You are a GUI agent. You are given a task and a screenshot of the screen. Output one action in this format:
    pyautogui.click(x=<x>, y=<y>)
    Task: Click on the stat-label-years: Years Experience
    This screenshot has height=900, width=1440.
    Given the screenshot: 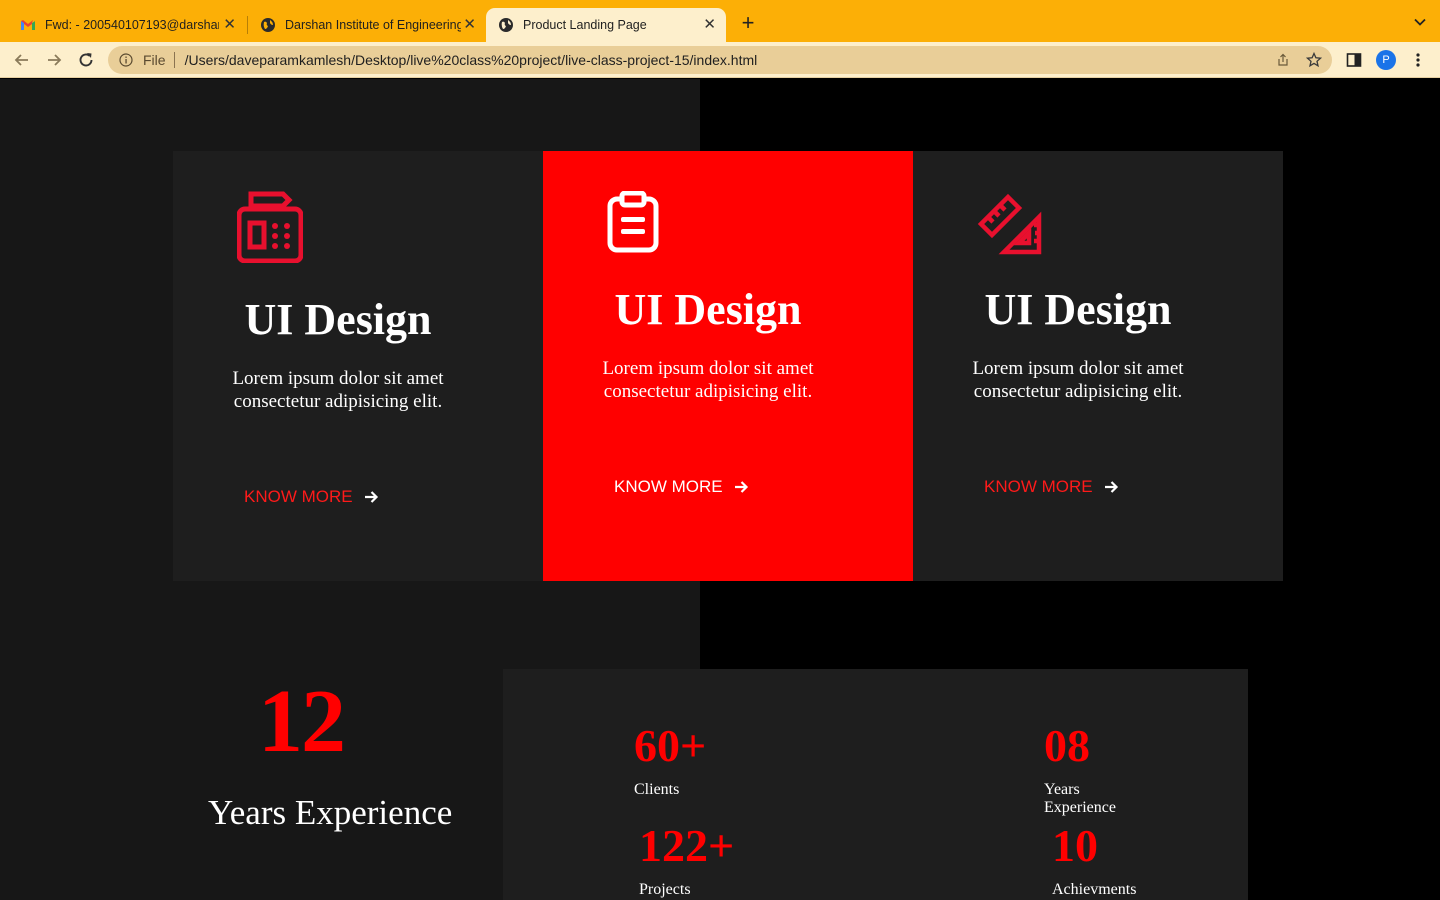 What is the action you would take?
    pyautogui.click(x=1080, y=798)
    